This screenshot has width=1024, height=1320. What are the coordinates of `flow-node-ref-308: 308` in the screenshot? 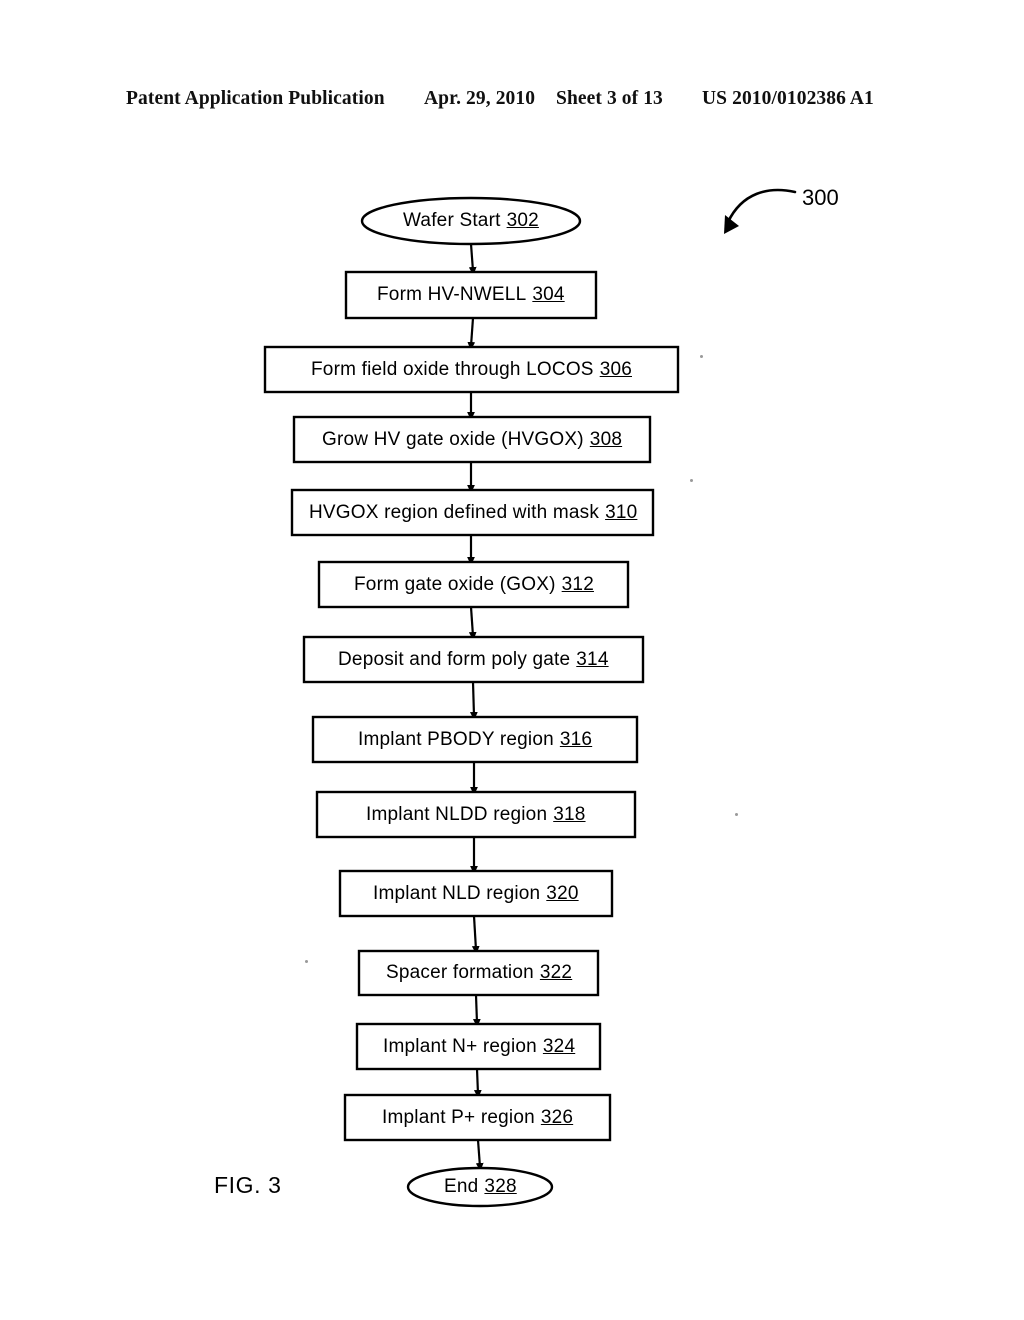 It's located at (606, 439).